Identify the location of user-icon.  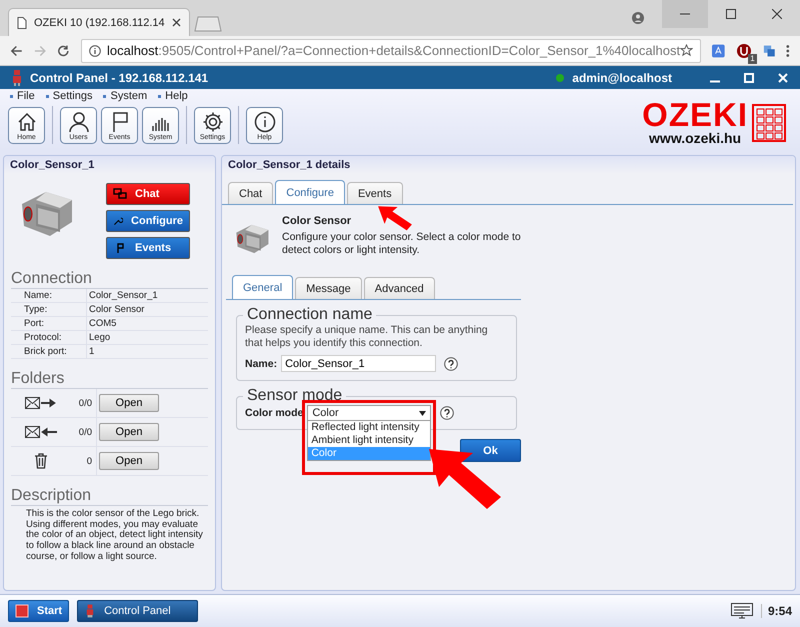
(79, 121).